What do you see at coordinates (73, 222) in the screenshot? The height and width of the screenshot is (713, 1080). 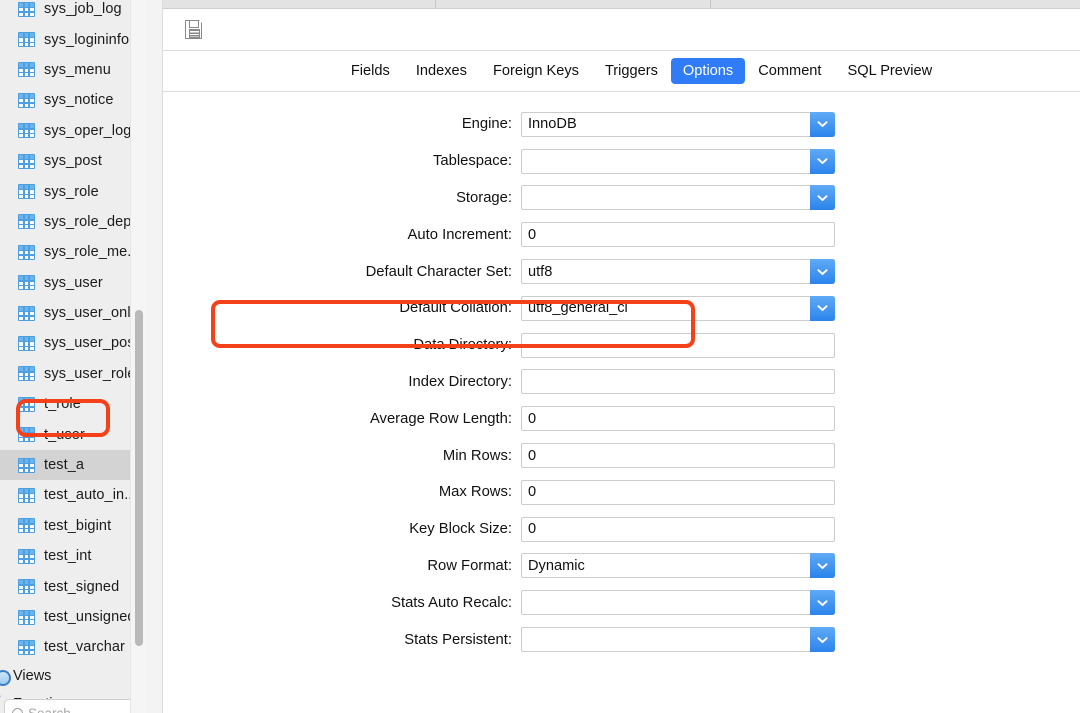 I see `sidebar-table-item: sys_role_dept` at bounding box center [73, 222].